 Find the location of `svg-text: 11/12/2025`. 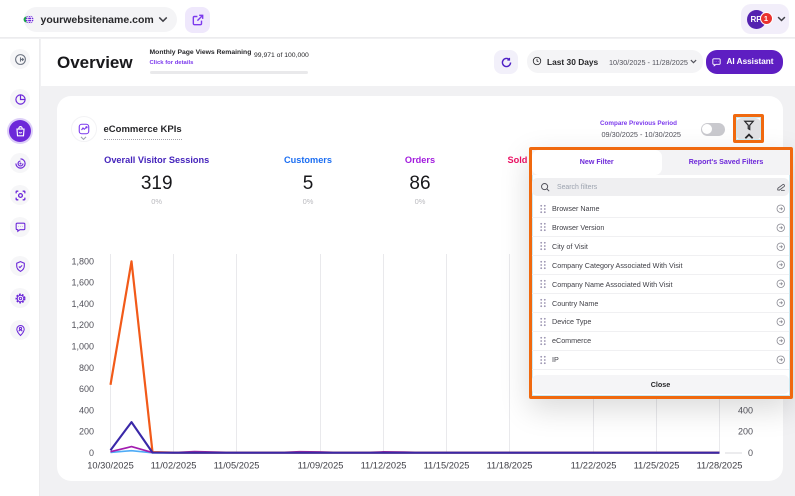

svg-text: 11/12/2025 is located at coordinates (384, 466).